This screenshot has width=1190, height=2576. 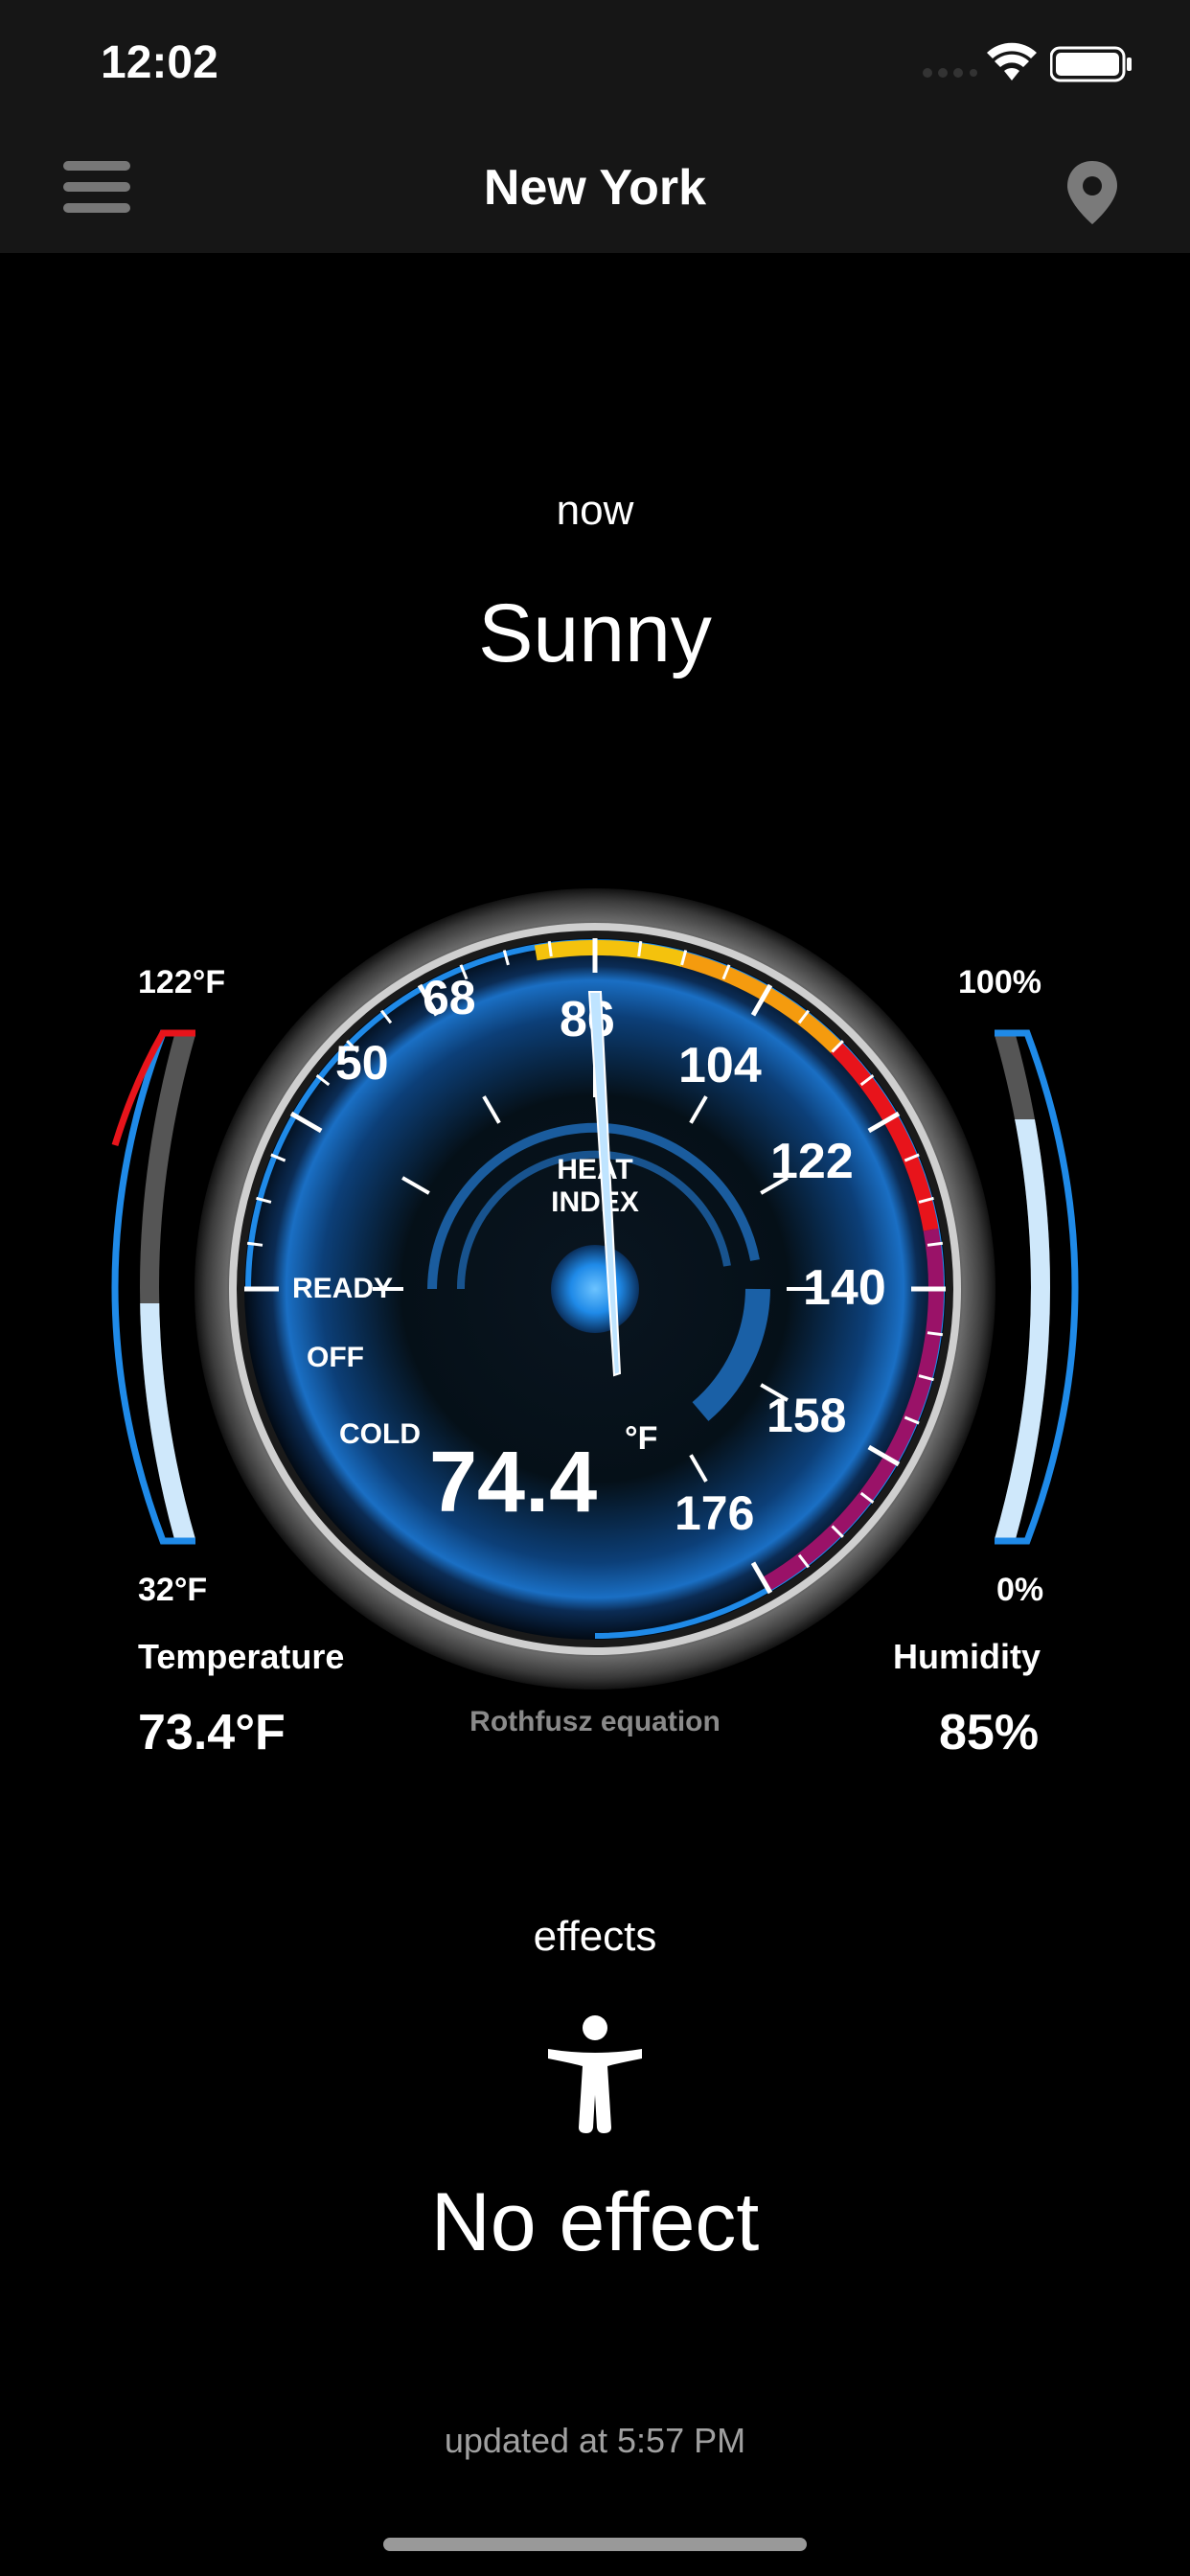 What do you see at coordinates (595, 2074) in the screenshot?
I see `person-icon` at bounding box center [595, 2074].